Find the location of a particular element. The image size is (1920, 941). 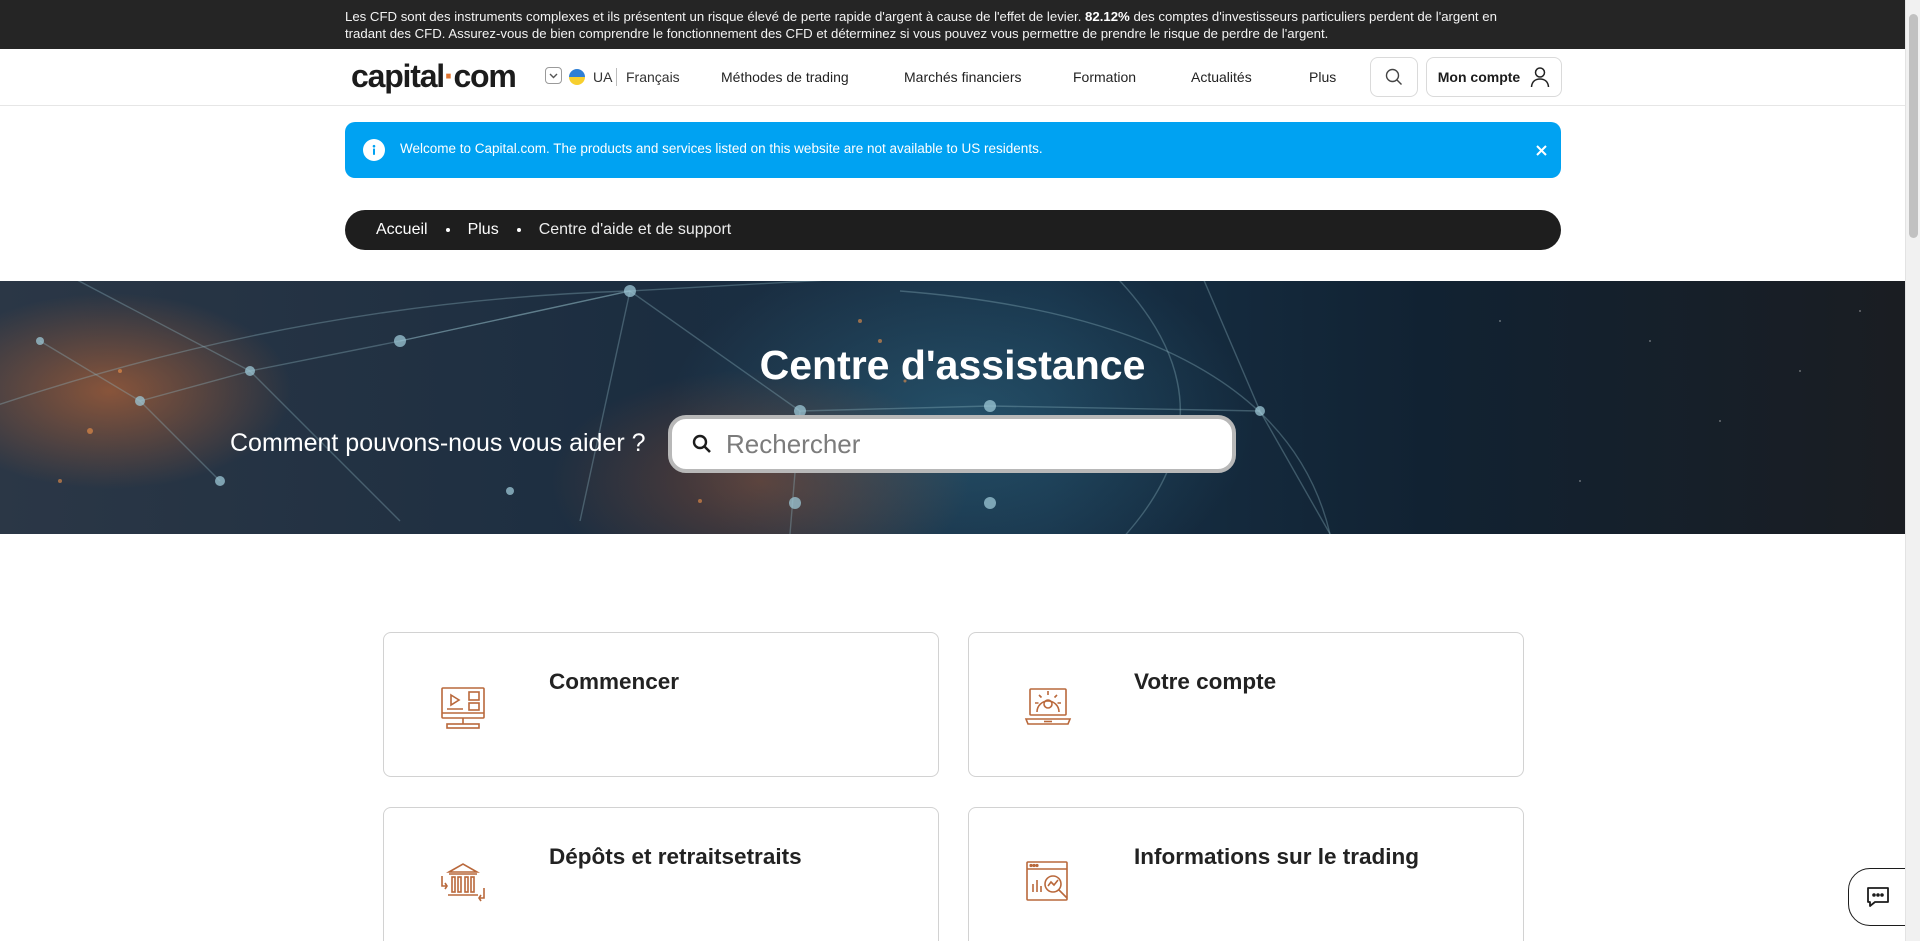

logo-text-left: capital is located at coordinates (398, 76).